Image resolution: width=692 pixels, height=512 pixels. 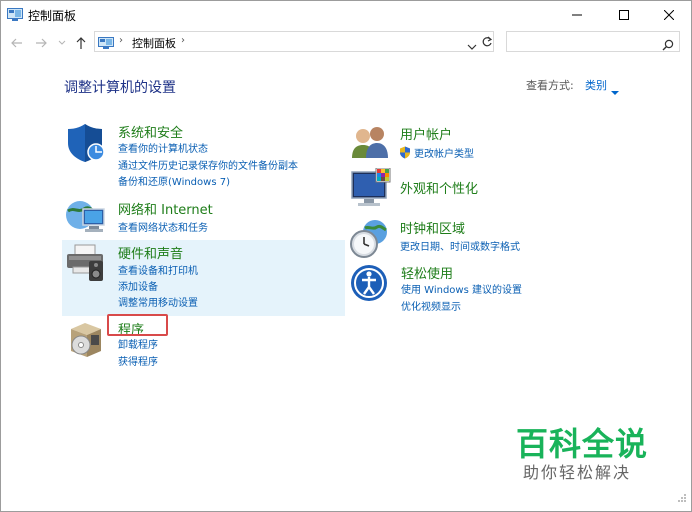 What do you see at coordinates (86, 265) in the screenshot?
I see `printer-speaker-icon` at bounding box center [86, 265].